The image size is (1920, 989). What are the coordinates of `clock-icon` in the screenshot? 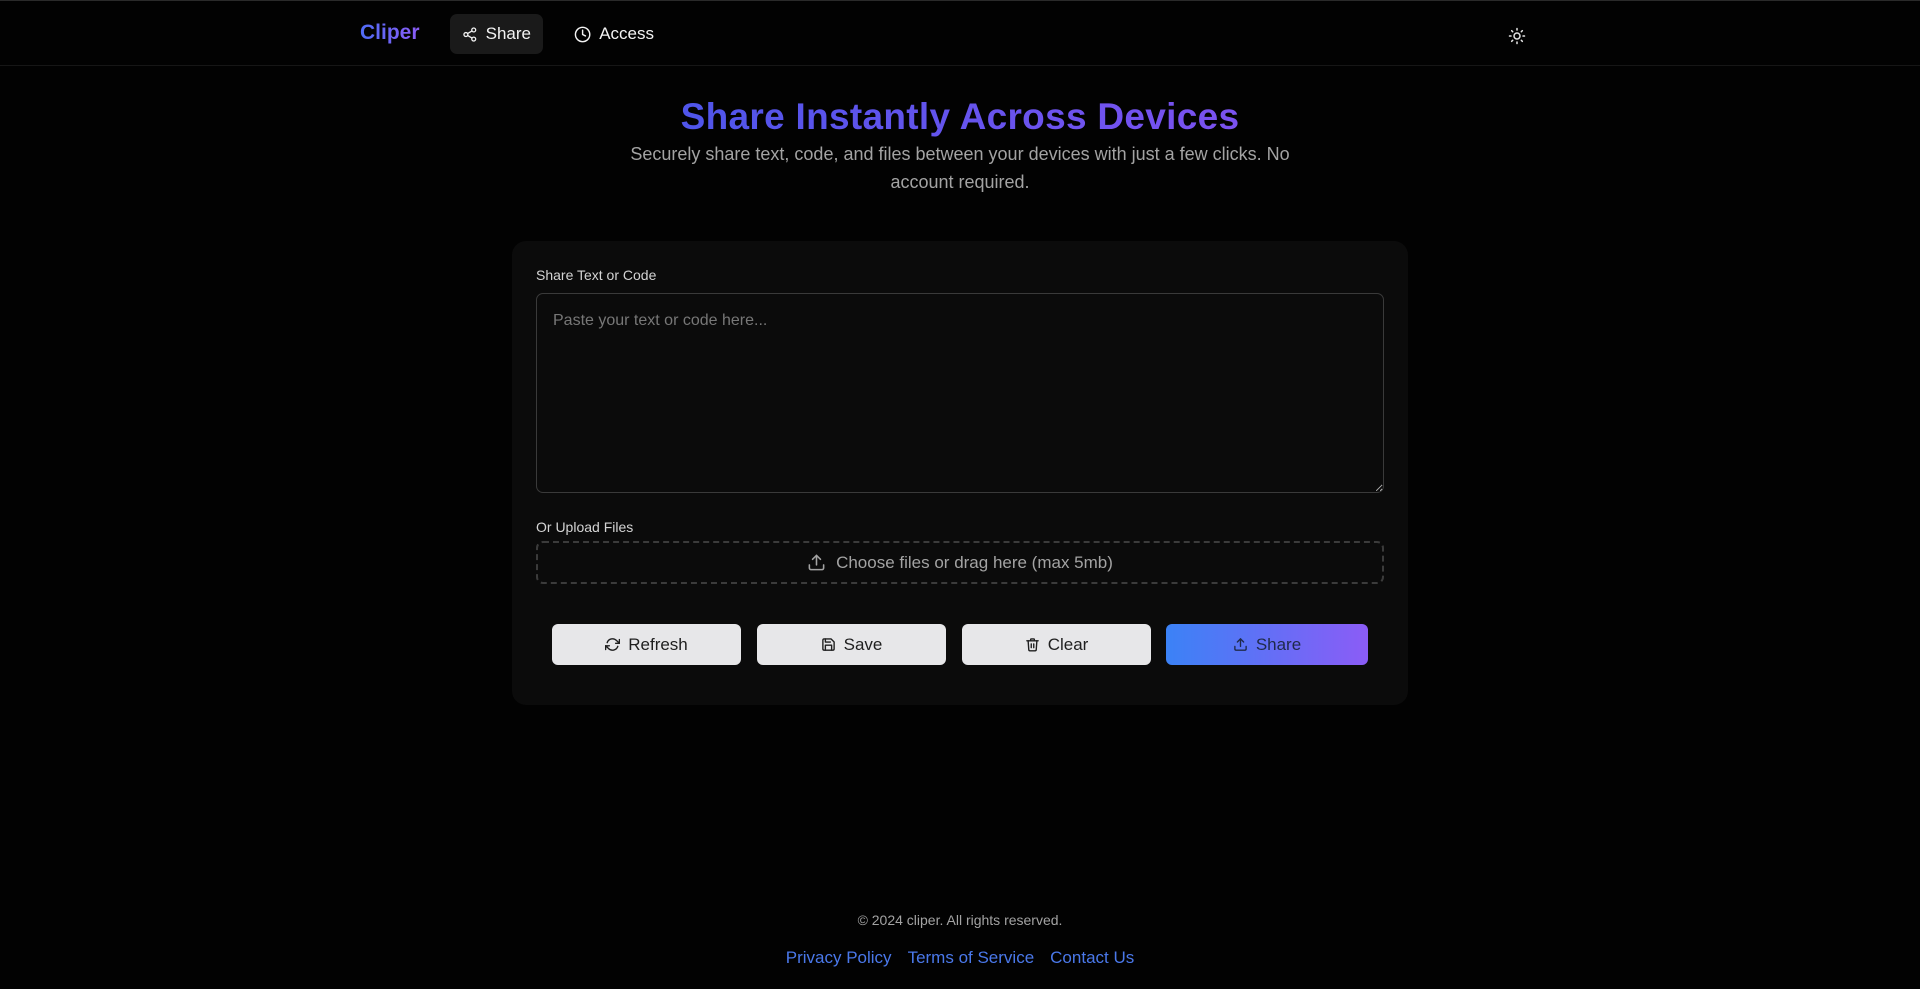 It's located at (582, 34).